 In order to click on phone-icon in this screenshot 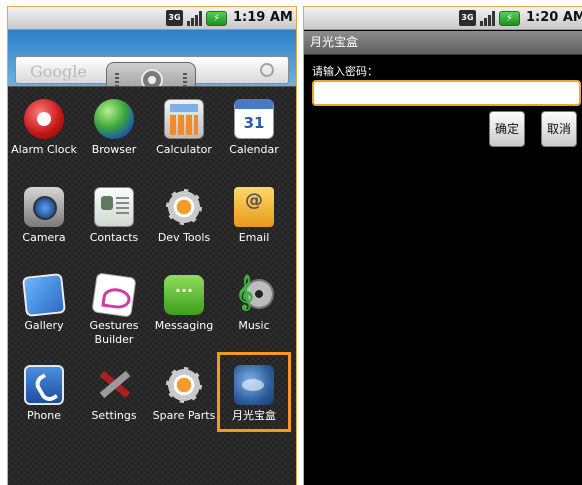, I will do `click(44, 385)`.